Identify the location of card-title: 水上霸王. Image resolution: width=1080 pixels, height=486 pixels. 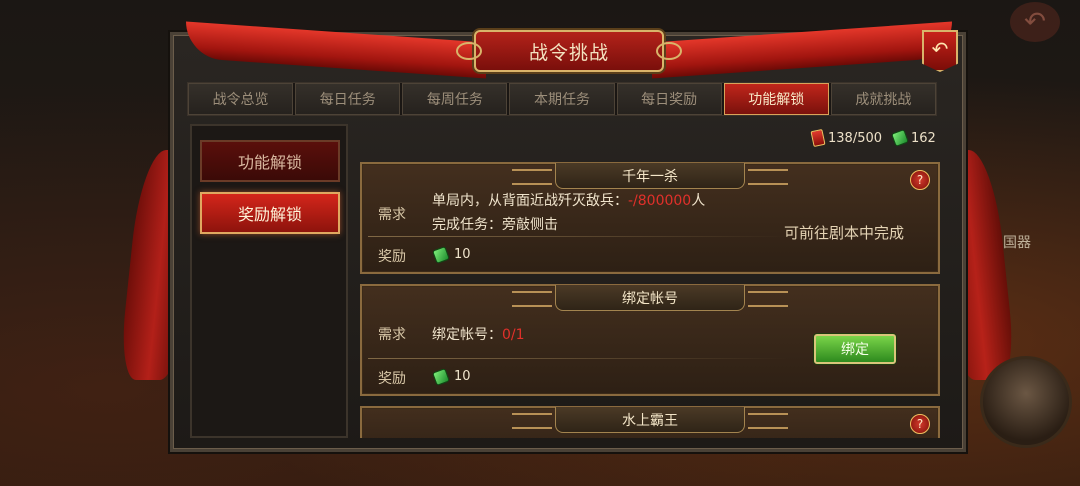
(650, 420).